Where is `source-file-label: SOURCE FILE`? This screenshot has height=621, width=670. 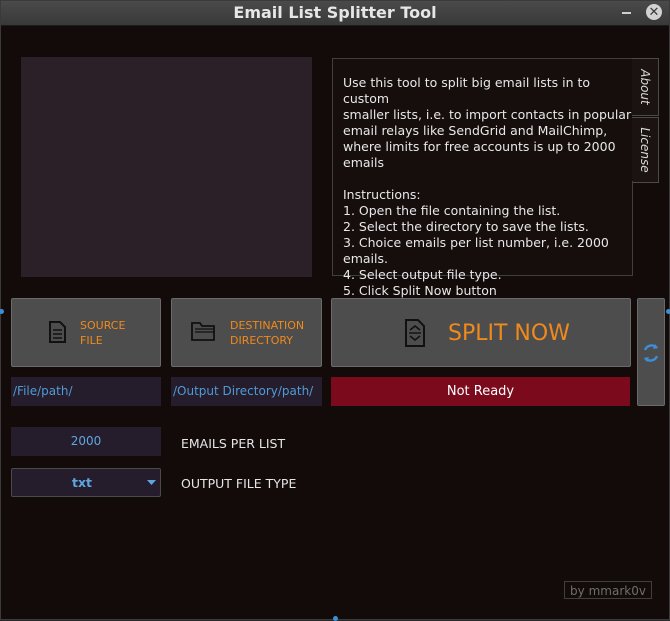
source-file-label: SOURCE FILE is located at coordinates (103, 333).